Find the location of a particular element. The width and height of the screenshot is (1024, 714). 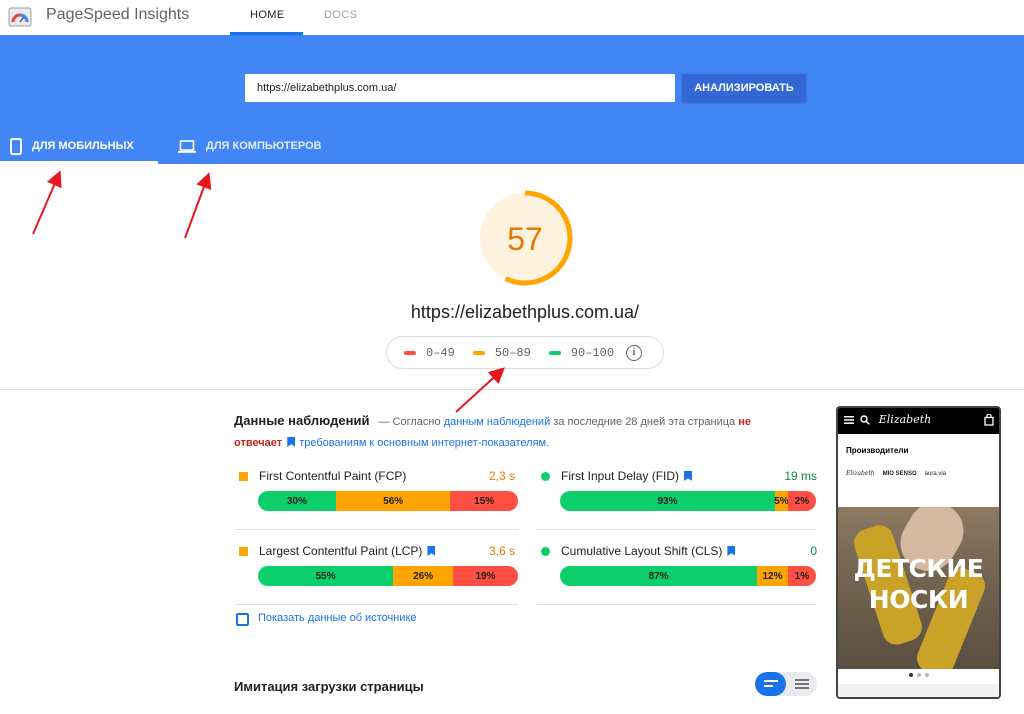

metric-fcp-name: First Contentful Paint (FCP) is located at coordinates (333, 476).